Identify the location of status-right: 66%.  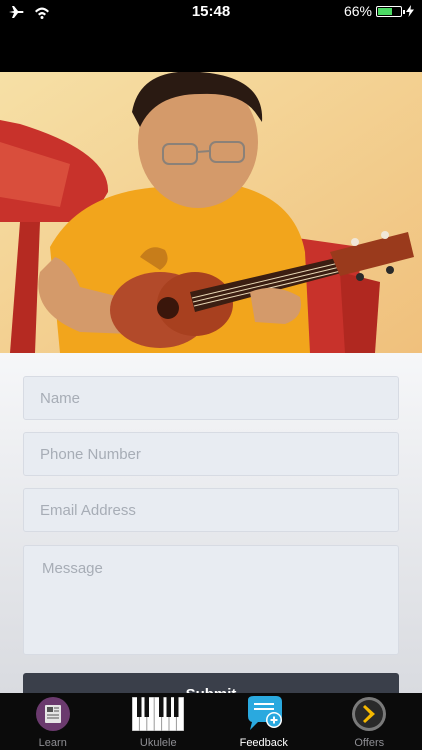
(379, 11).